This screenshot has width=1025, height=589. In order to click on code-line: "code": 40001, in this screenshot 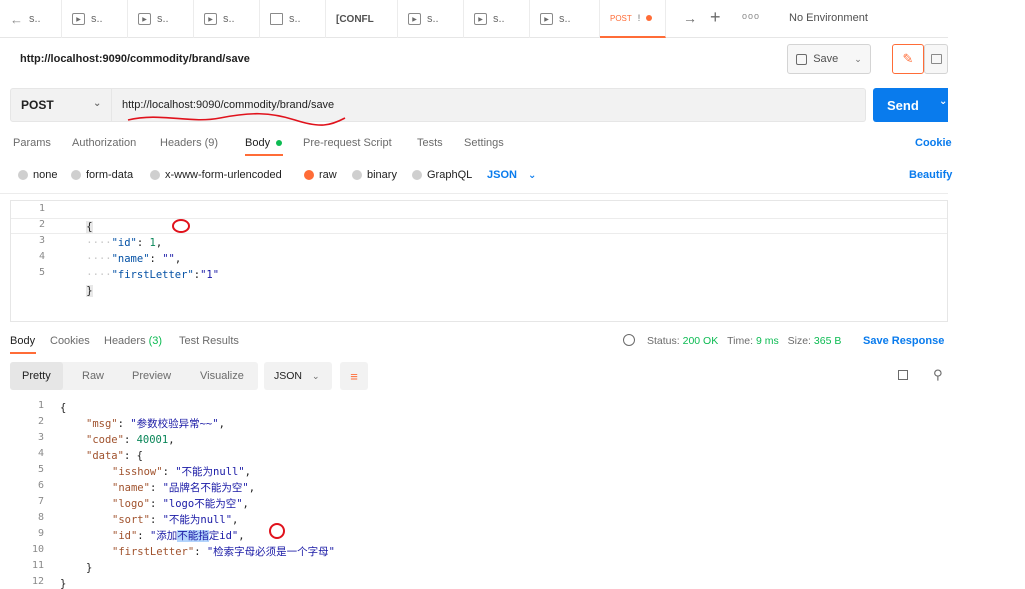, I will do `click(130, 440)`.